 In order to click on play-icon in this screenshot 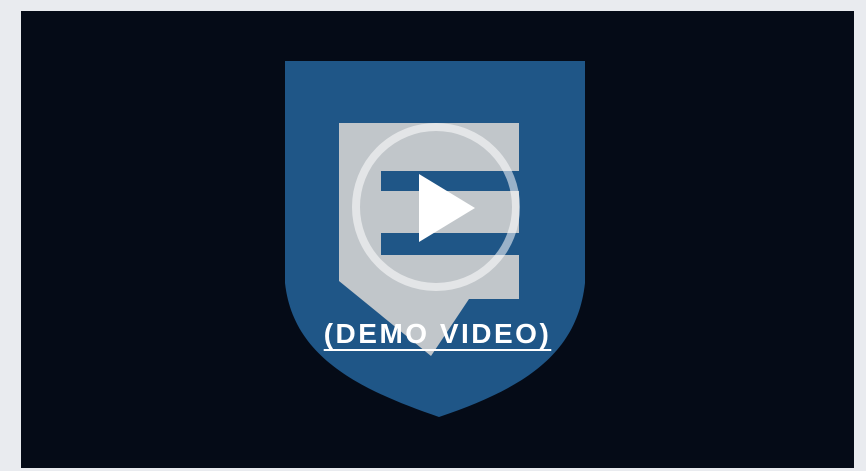, I will do `click(447, 208)`.